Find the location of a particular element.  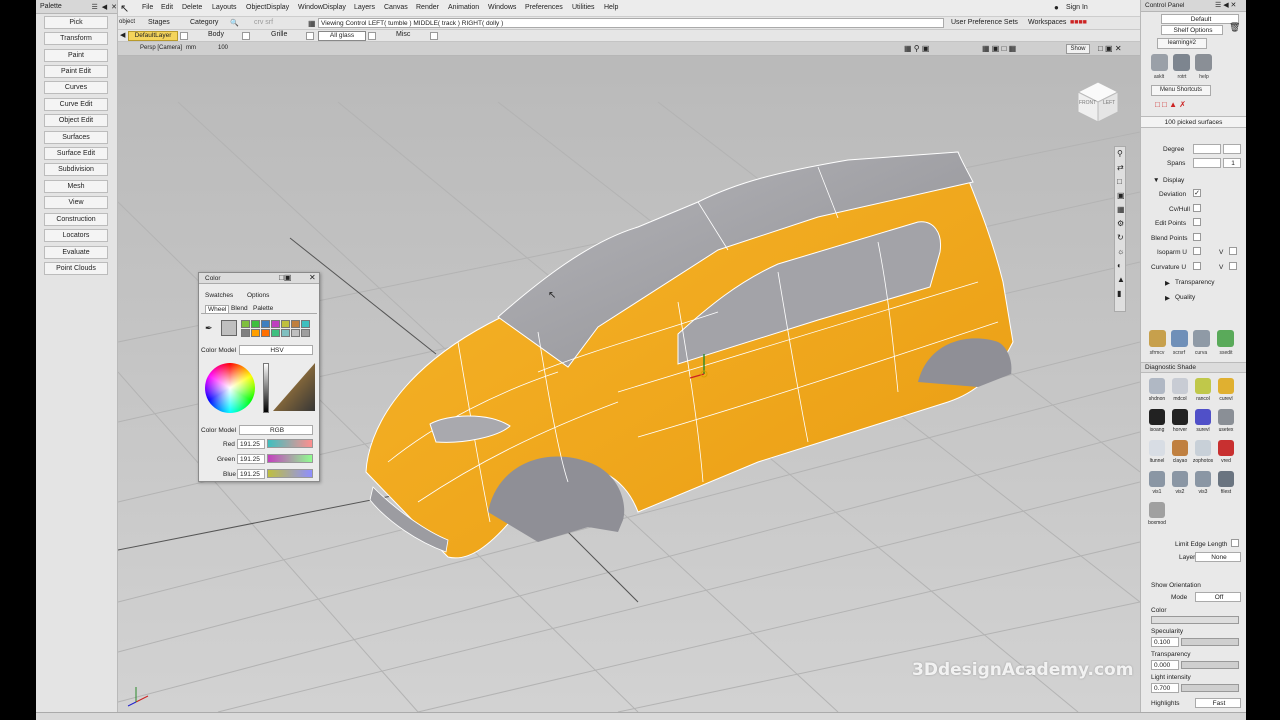

user-preference-sets: User Preference Sets is located at coordinates (984, 22).